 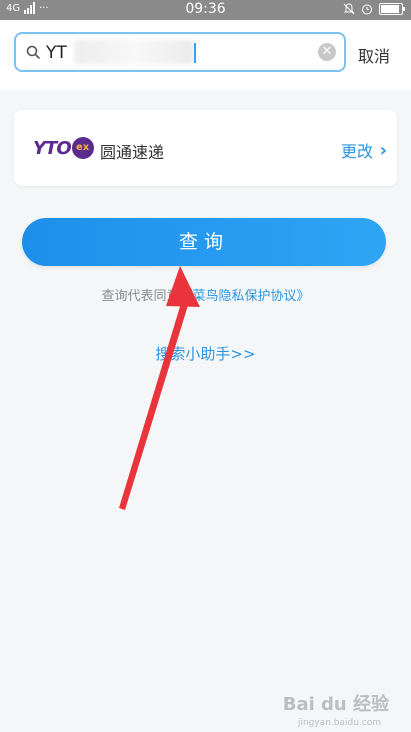 I want to click on battery-icon, so click(x=392, y=9).